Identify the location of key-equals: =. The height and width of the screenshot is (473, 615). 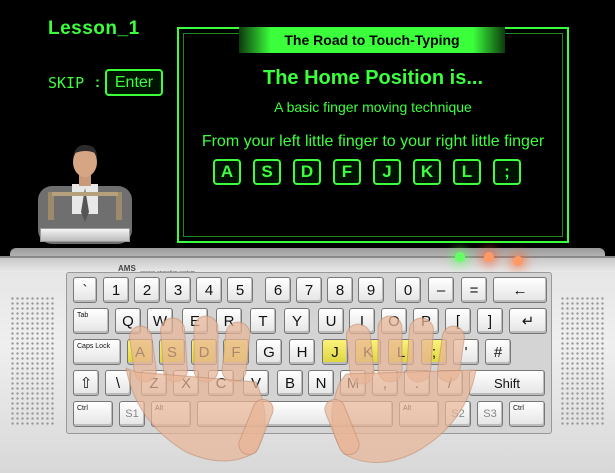
(474, 290).